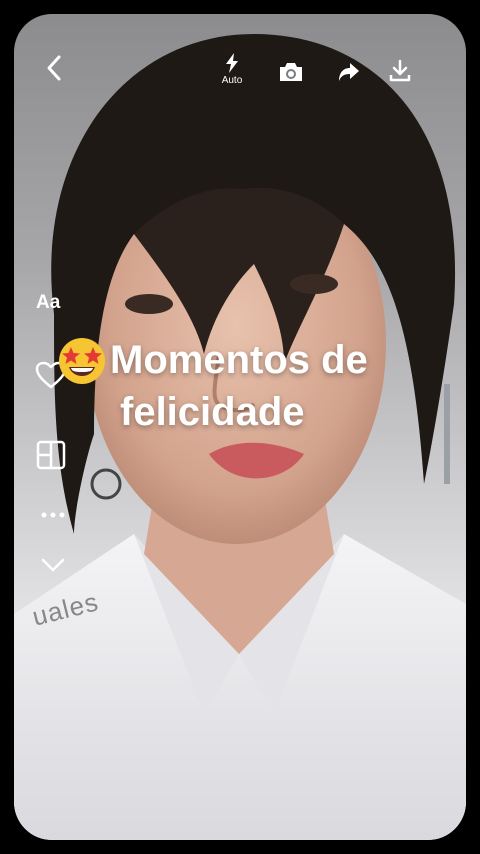  I want to click on download-button, so click(400, 71).